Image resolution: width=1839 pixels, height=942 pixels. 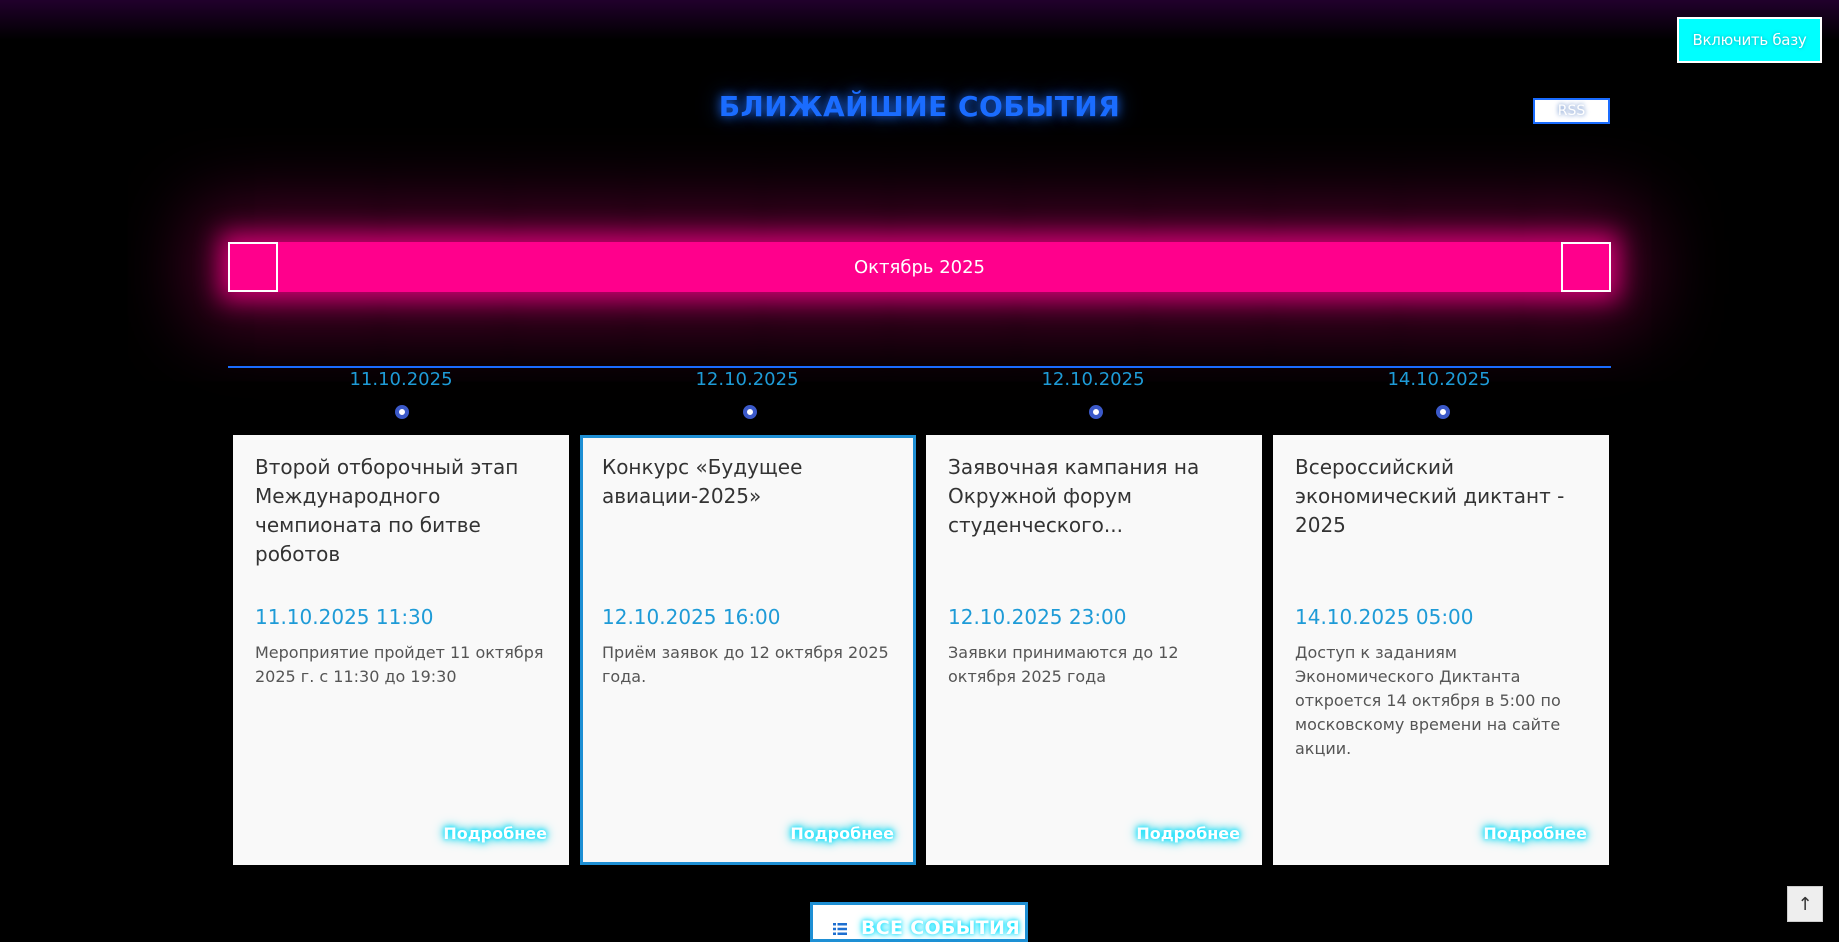 I want to click on event-time: 11.10.2025 11:30, so click(x=344, y=617).